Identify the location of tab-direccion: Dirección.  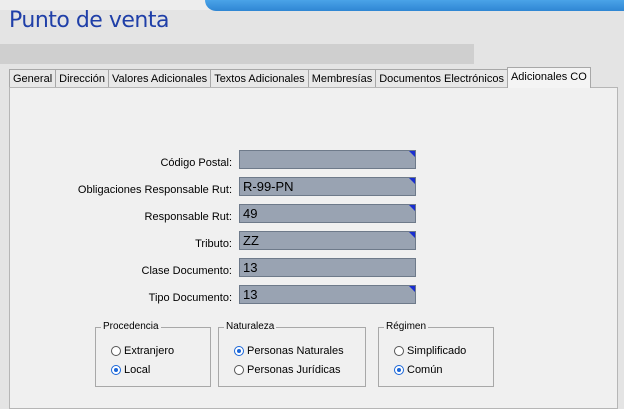
(82, 78).